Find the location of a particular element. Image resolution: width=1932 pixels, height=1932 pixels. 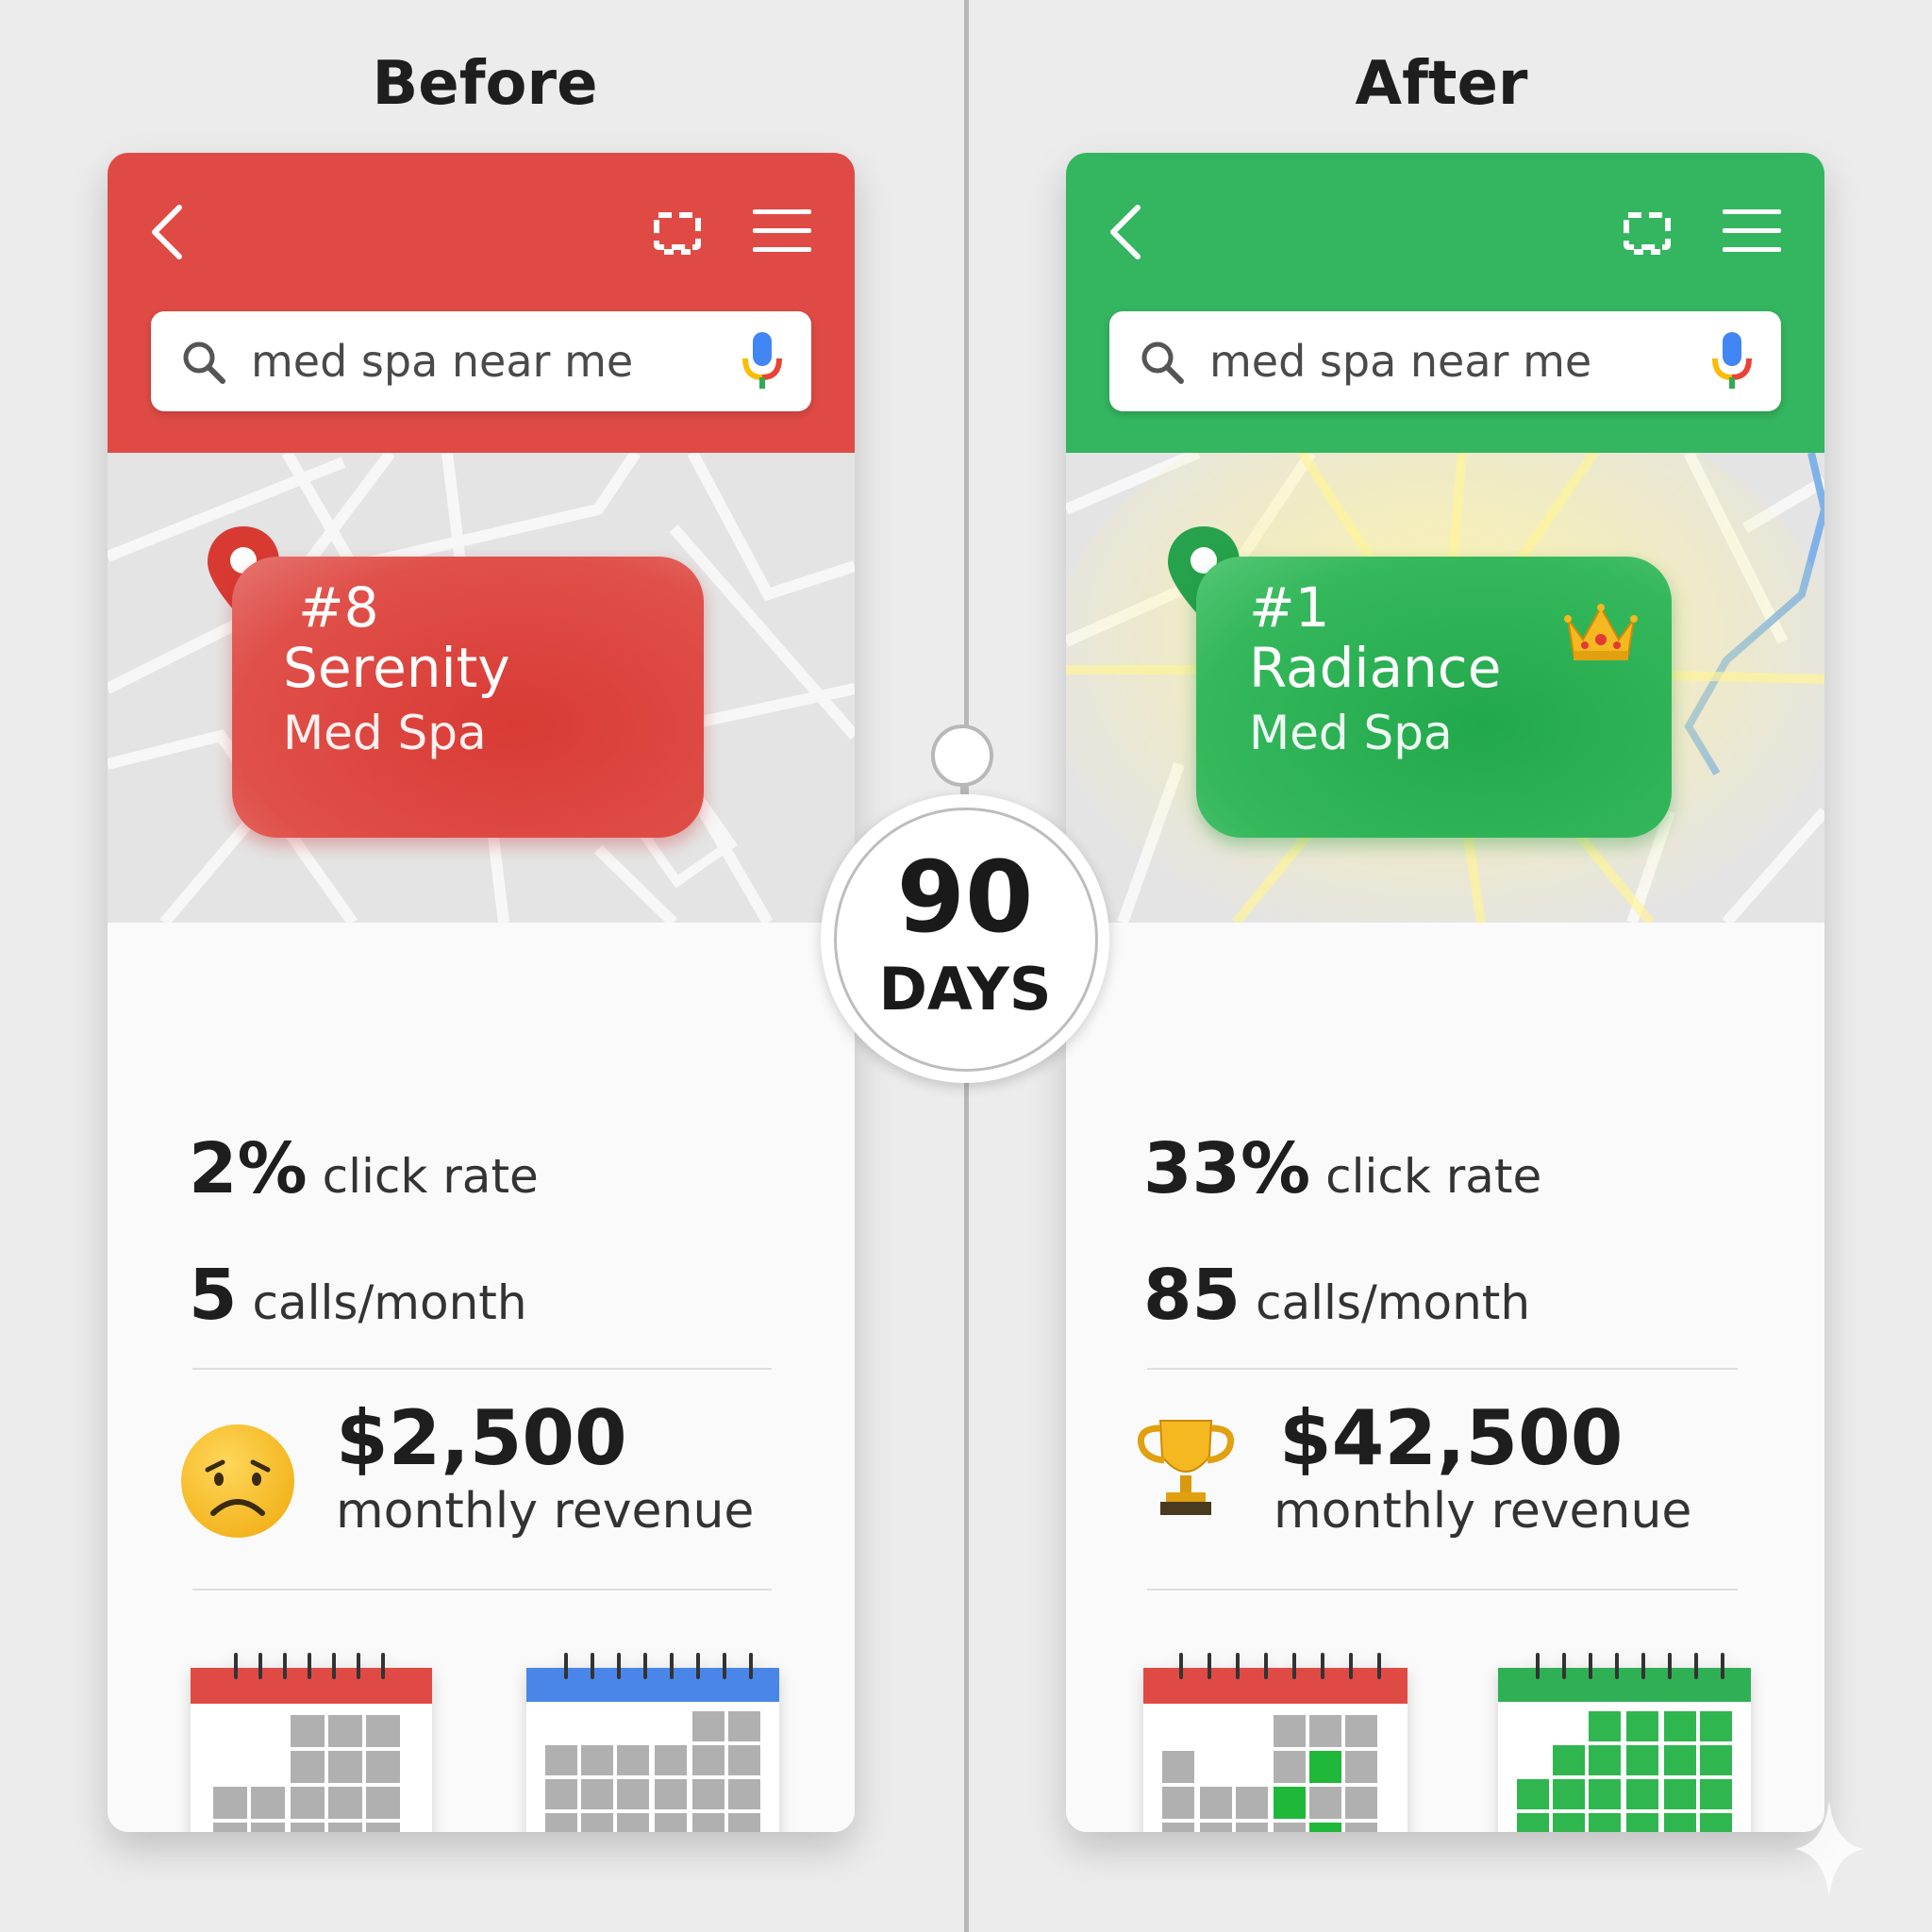

before-listing-card: #8 Serenity Med Spa is located at coordinates (468, 697).